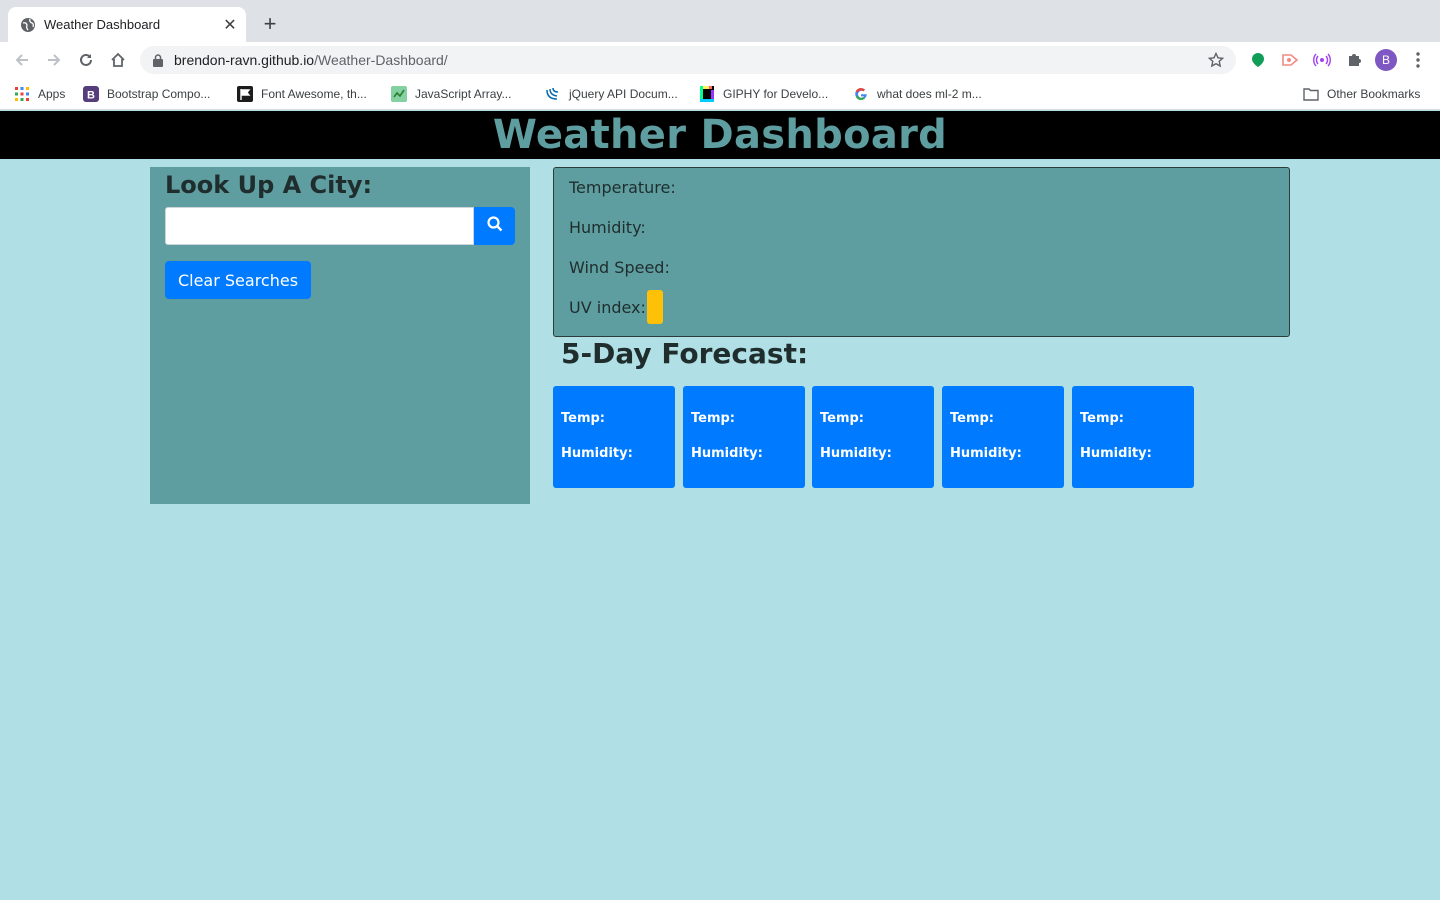  What do you see at coordinates (607, 307) in the screenshot?
I see `uv-index-label: UV index:` at bounding box center [607, 307].